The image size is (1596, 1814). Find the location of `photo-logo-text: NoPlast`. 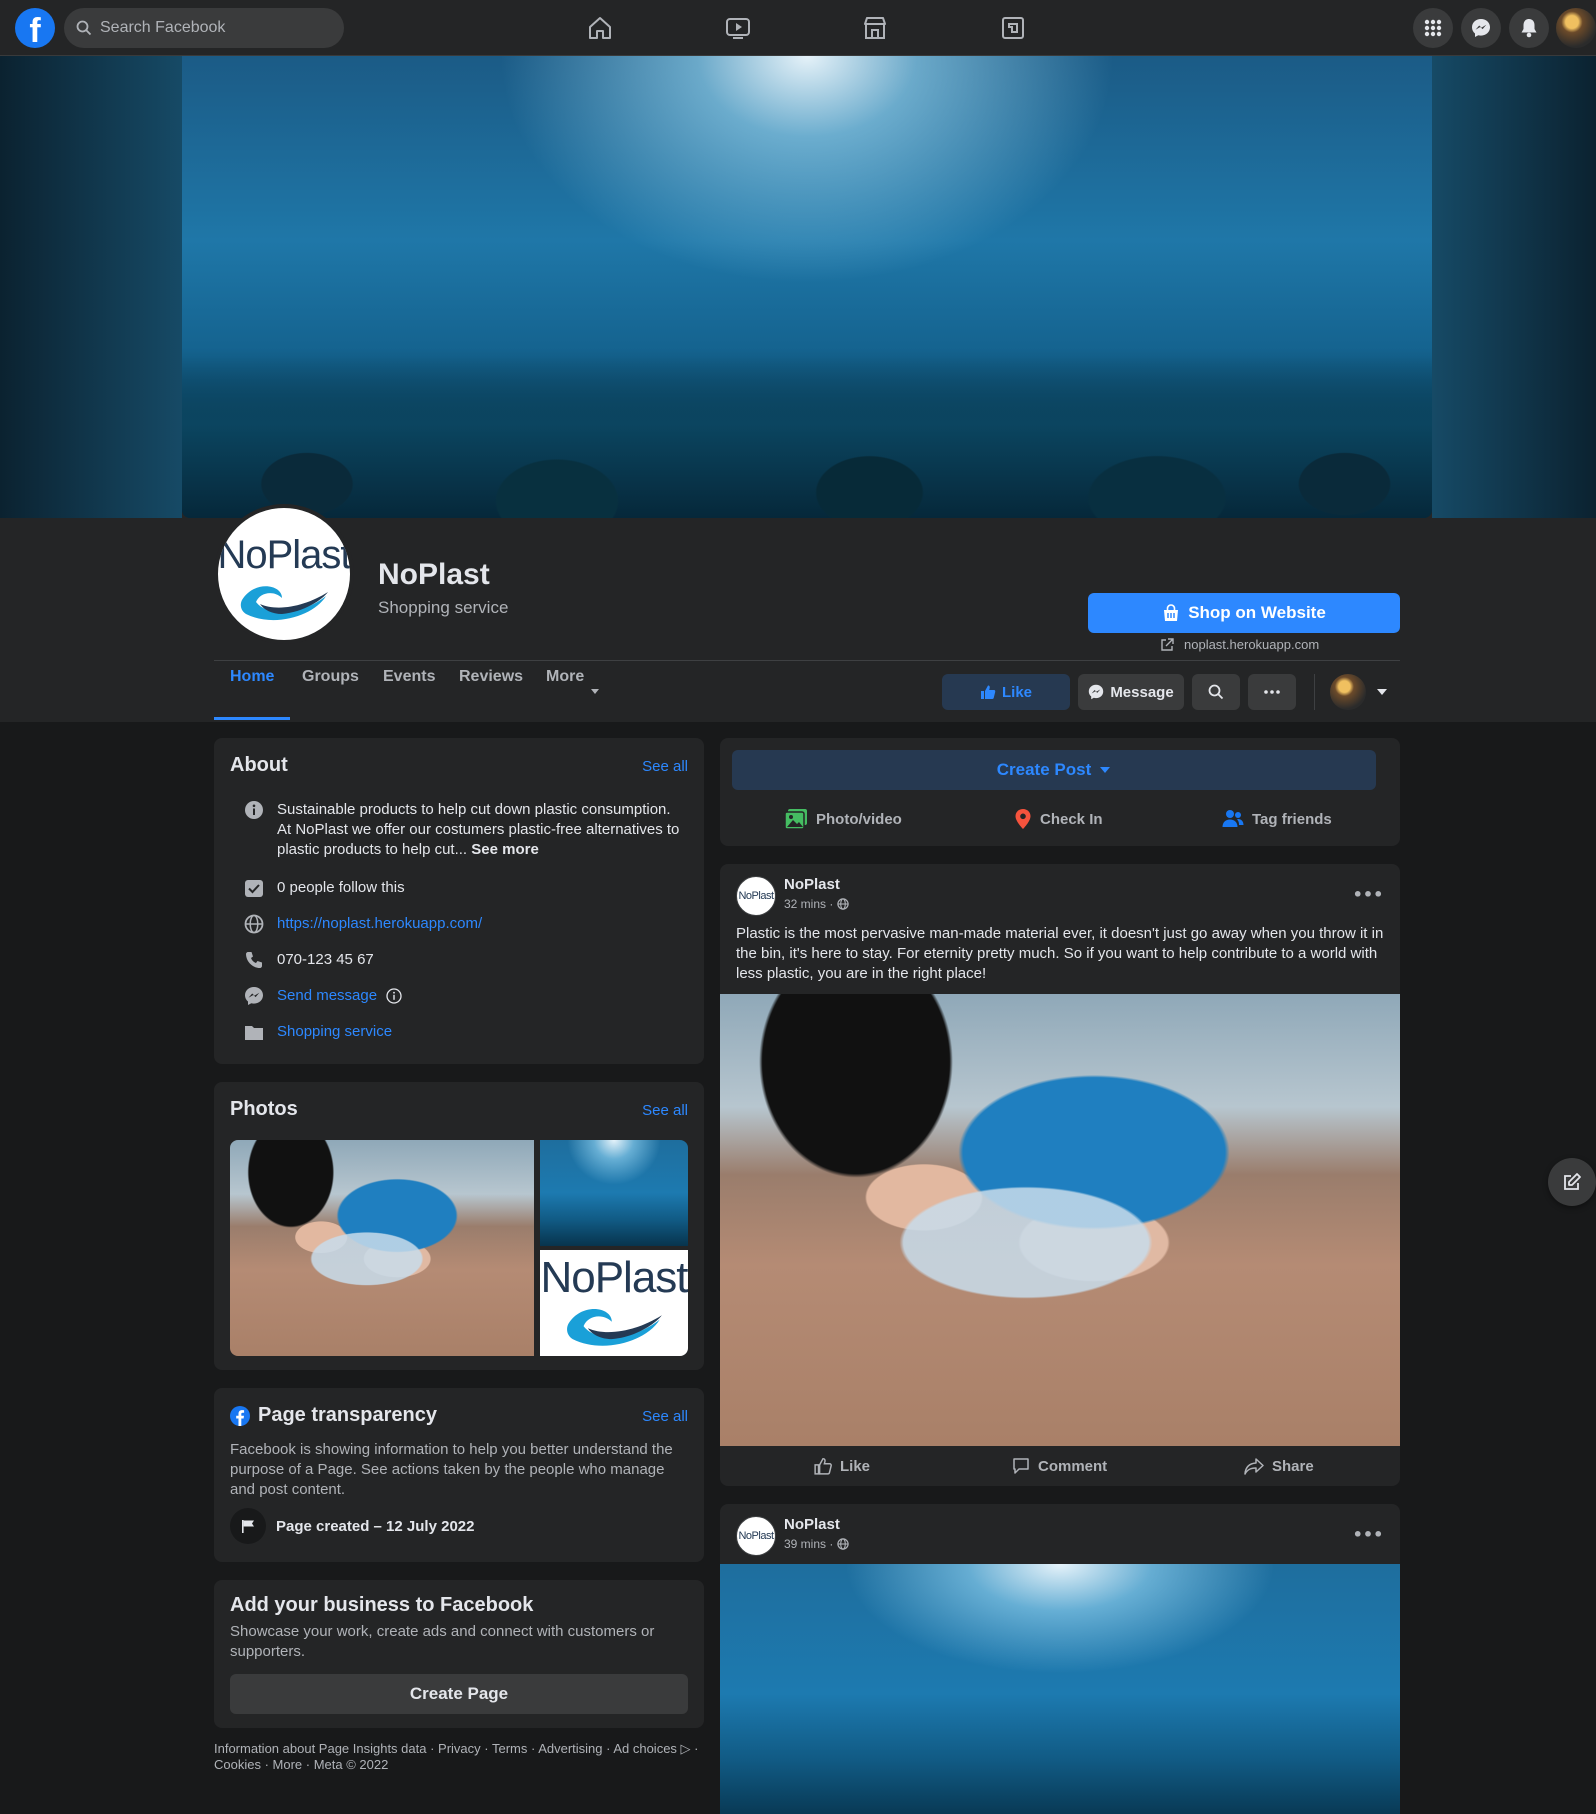

photo-logo-text: NoPlast is located at coordinates (614, 1277).